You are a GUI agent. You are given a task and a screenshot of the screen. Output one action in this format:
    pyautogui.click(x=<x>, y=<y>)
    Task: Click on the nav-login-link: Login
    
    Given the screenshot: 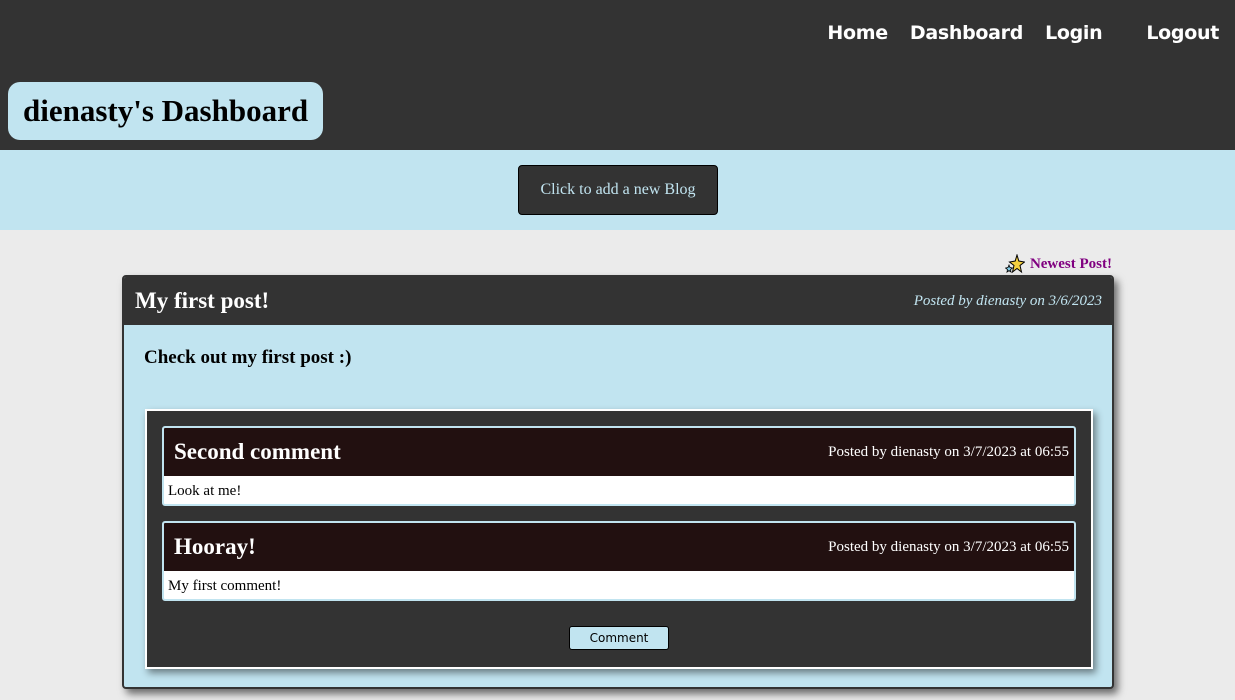 What is the action you would take?
    pyautogui.click(x=1074, y=33)
    